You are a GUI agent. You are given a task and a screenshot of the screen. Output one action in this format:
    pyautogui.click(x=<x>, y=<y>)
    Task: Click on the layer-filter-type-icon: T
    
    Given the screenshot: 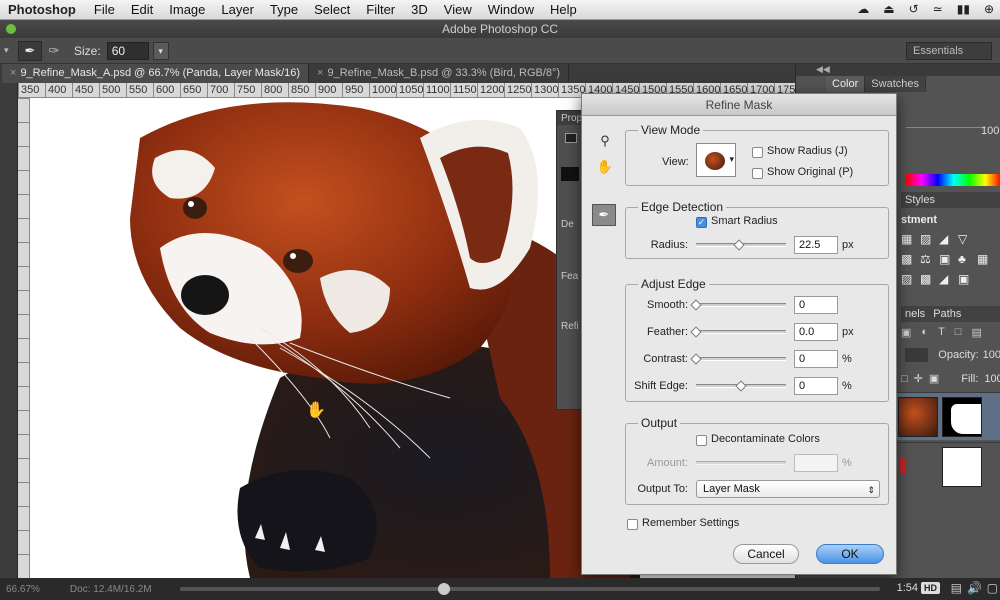 What is the action you would take?
    pyautogui.click(x=941, y=332)
    